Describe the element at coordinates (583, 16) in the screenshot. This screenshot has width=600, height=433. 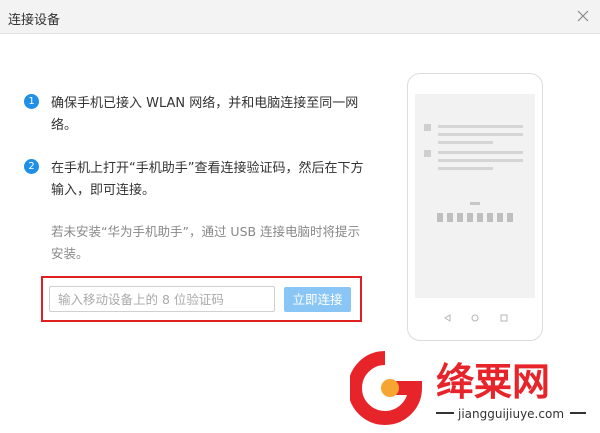
I see `close-icon` at that location.